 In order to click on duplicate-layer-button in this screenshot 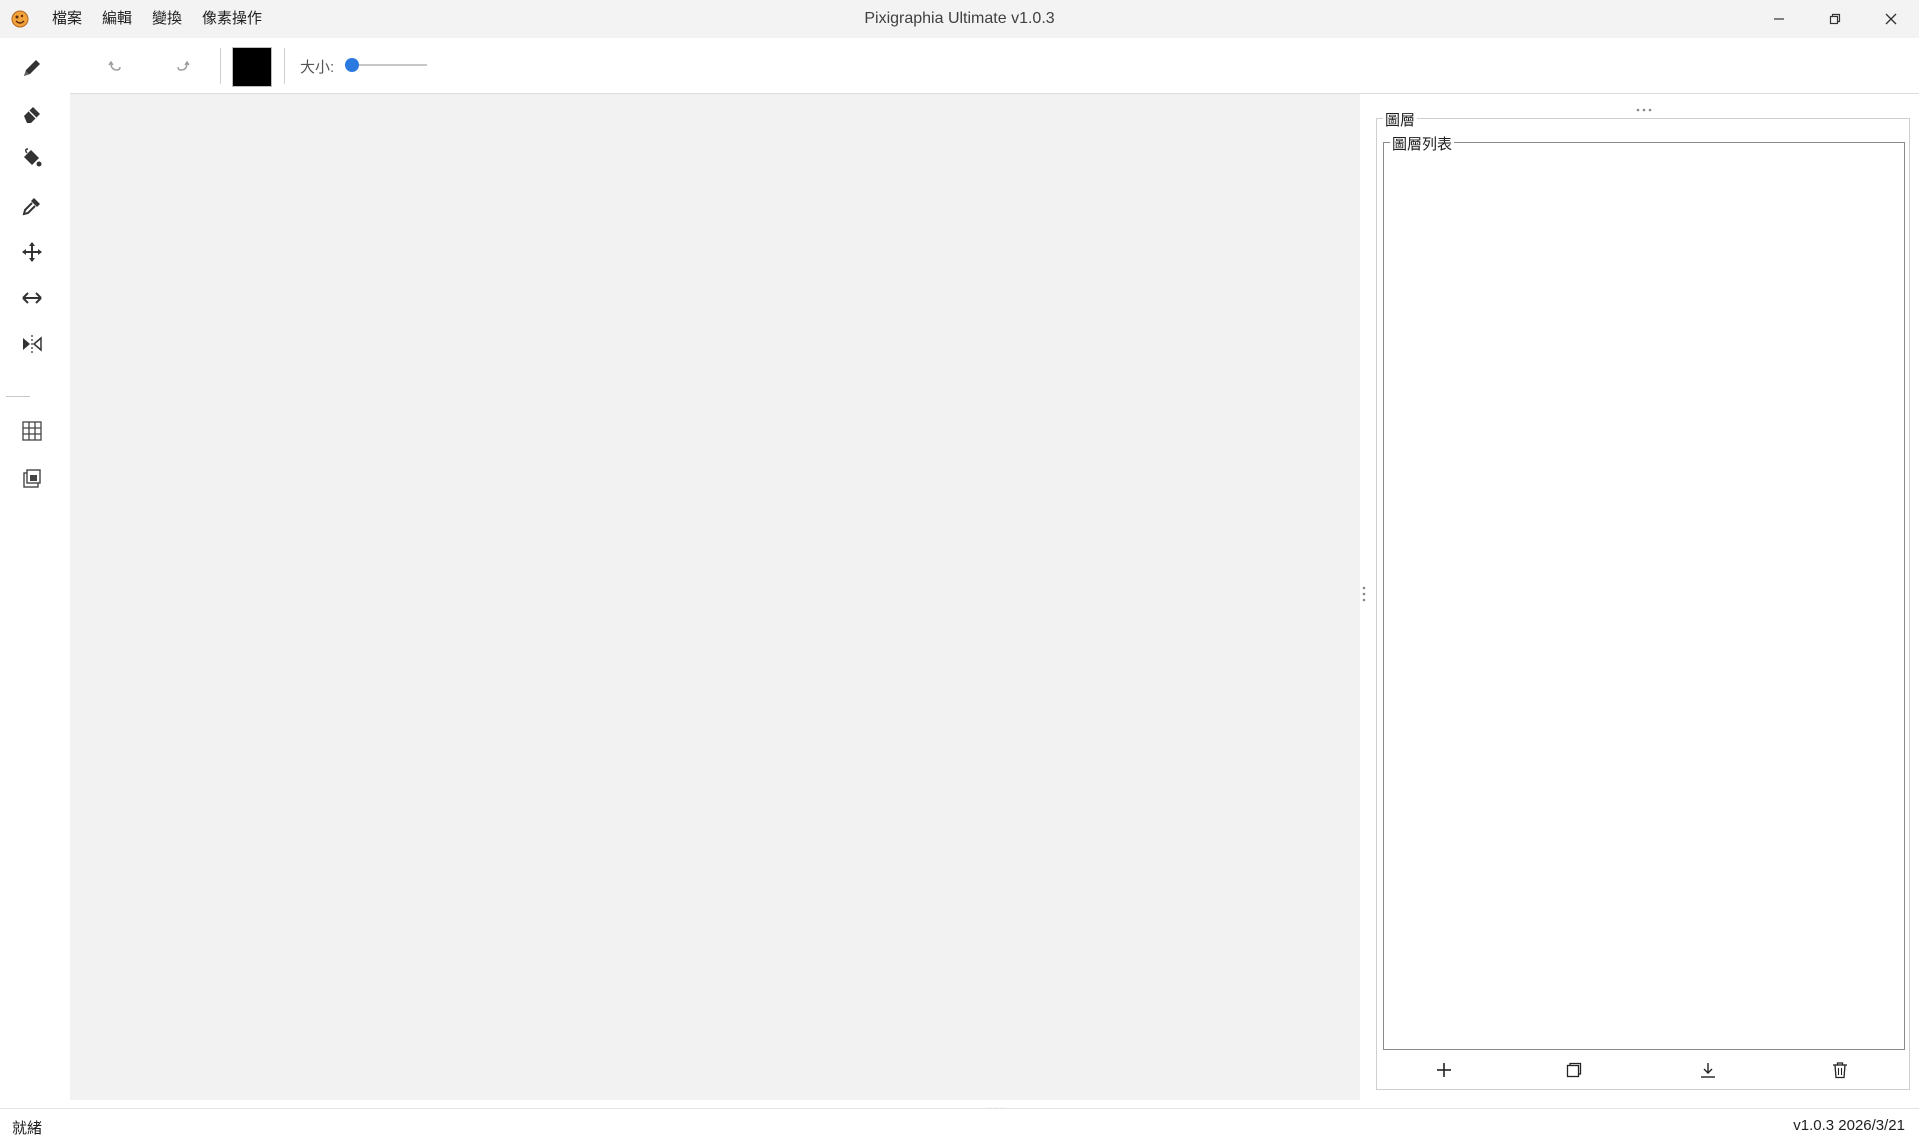, I will do `click(1574, 1070)`.